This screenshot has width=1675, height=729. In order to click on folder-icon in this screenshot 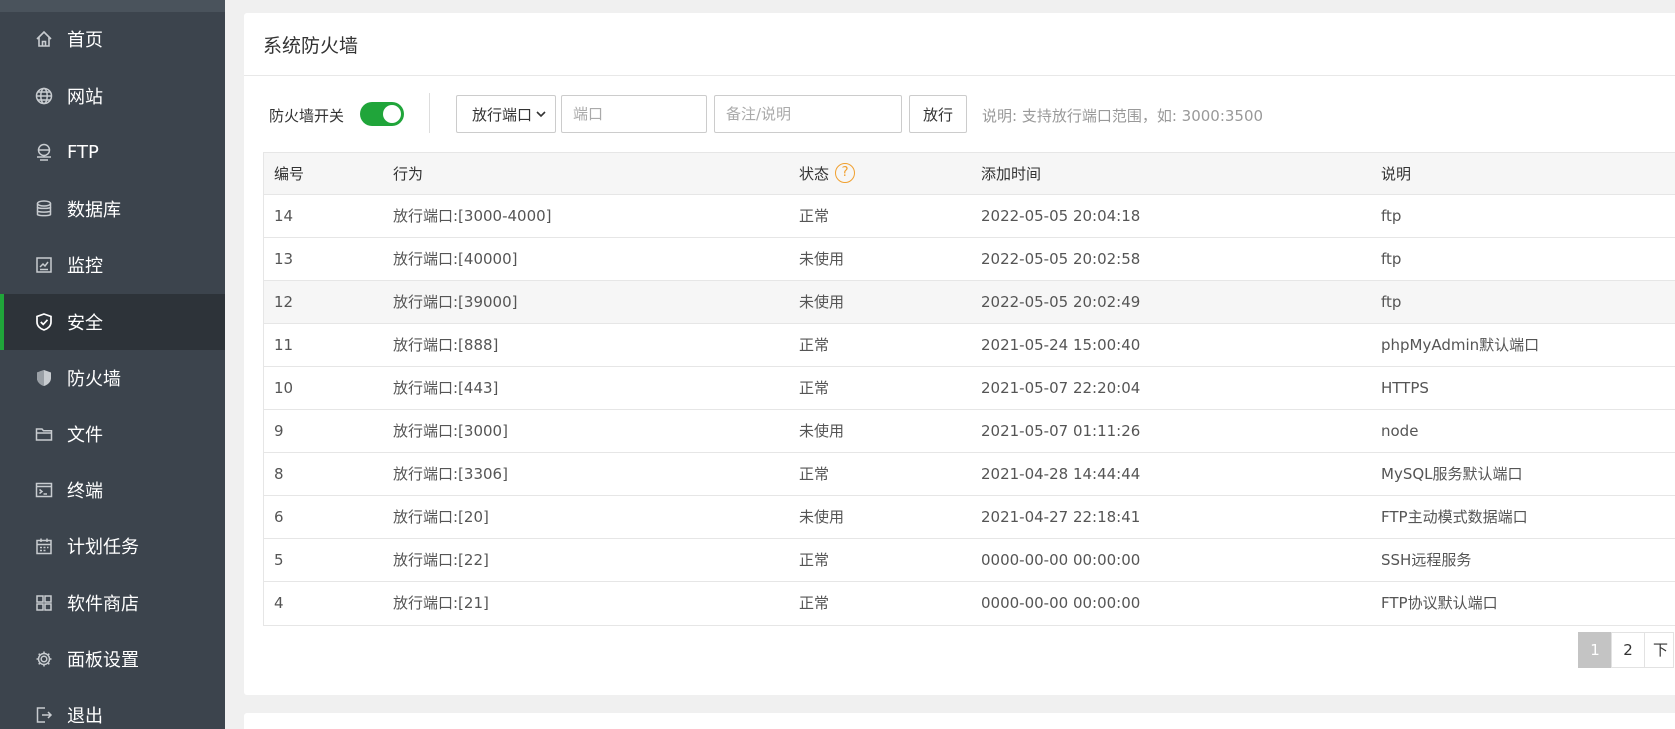, I will do `click(44, 434)`.